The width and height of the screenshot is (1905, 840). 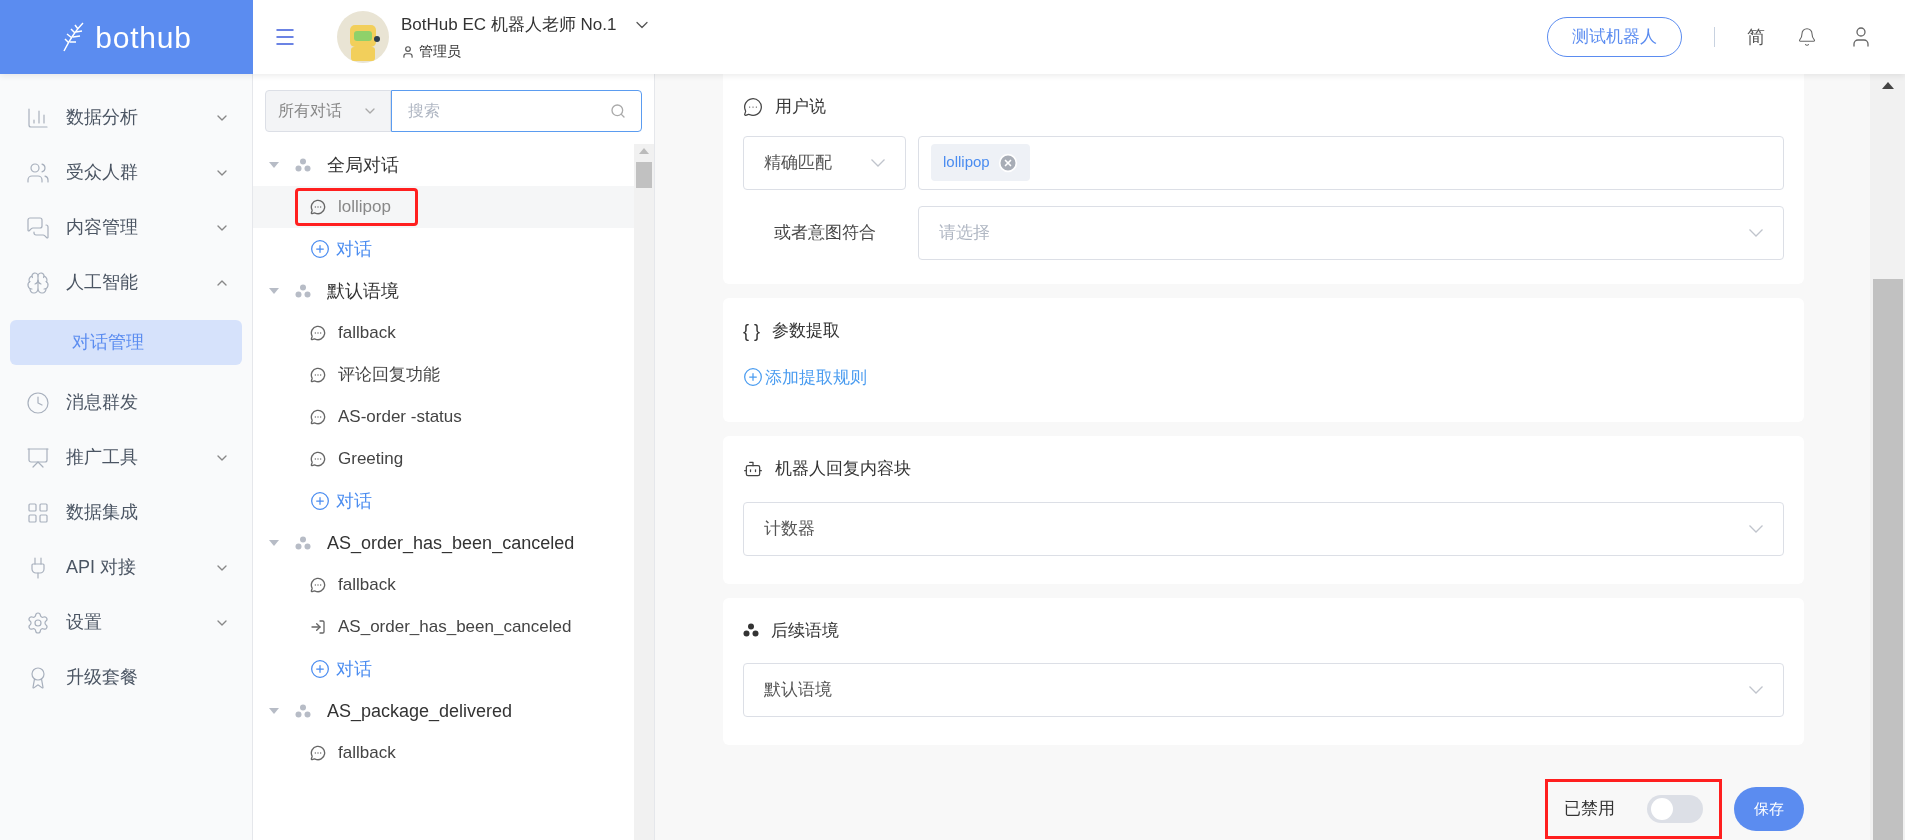 What do you see at coordinates (126, 172) in the screenshot?
I see `sidebar-item: 受众人群` at bounding box center [126, 172].